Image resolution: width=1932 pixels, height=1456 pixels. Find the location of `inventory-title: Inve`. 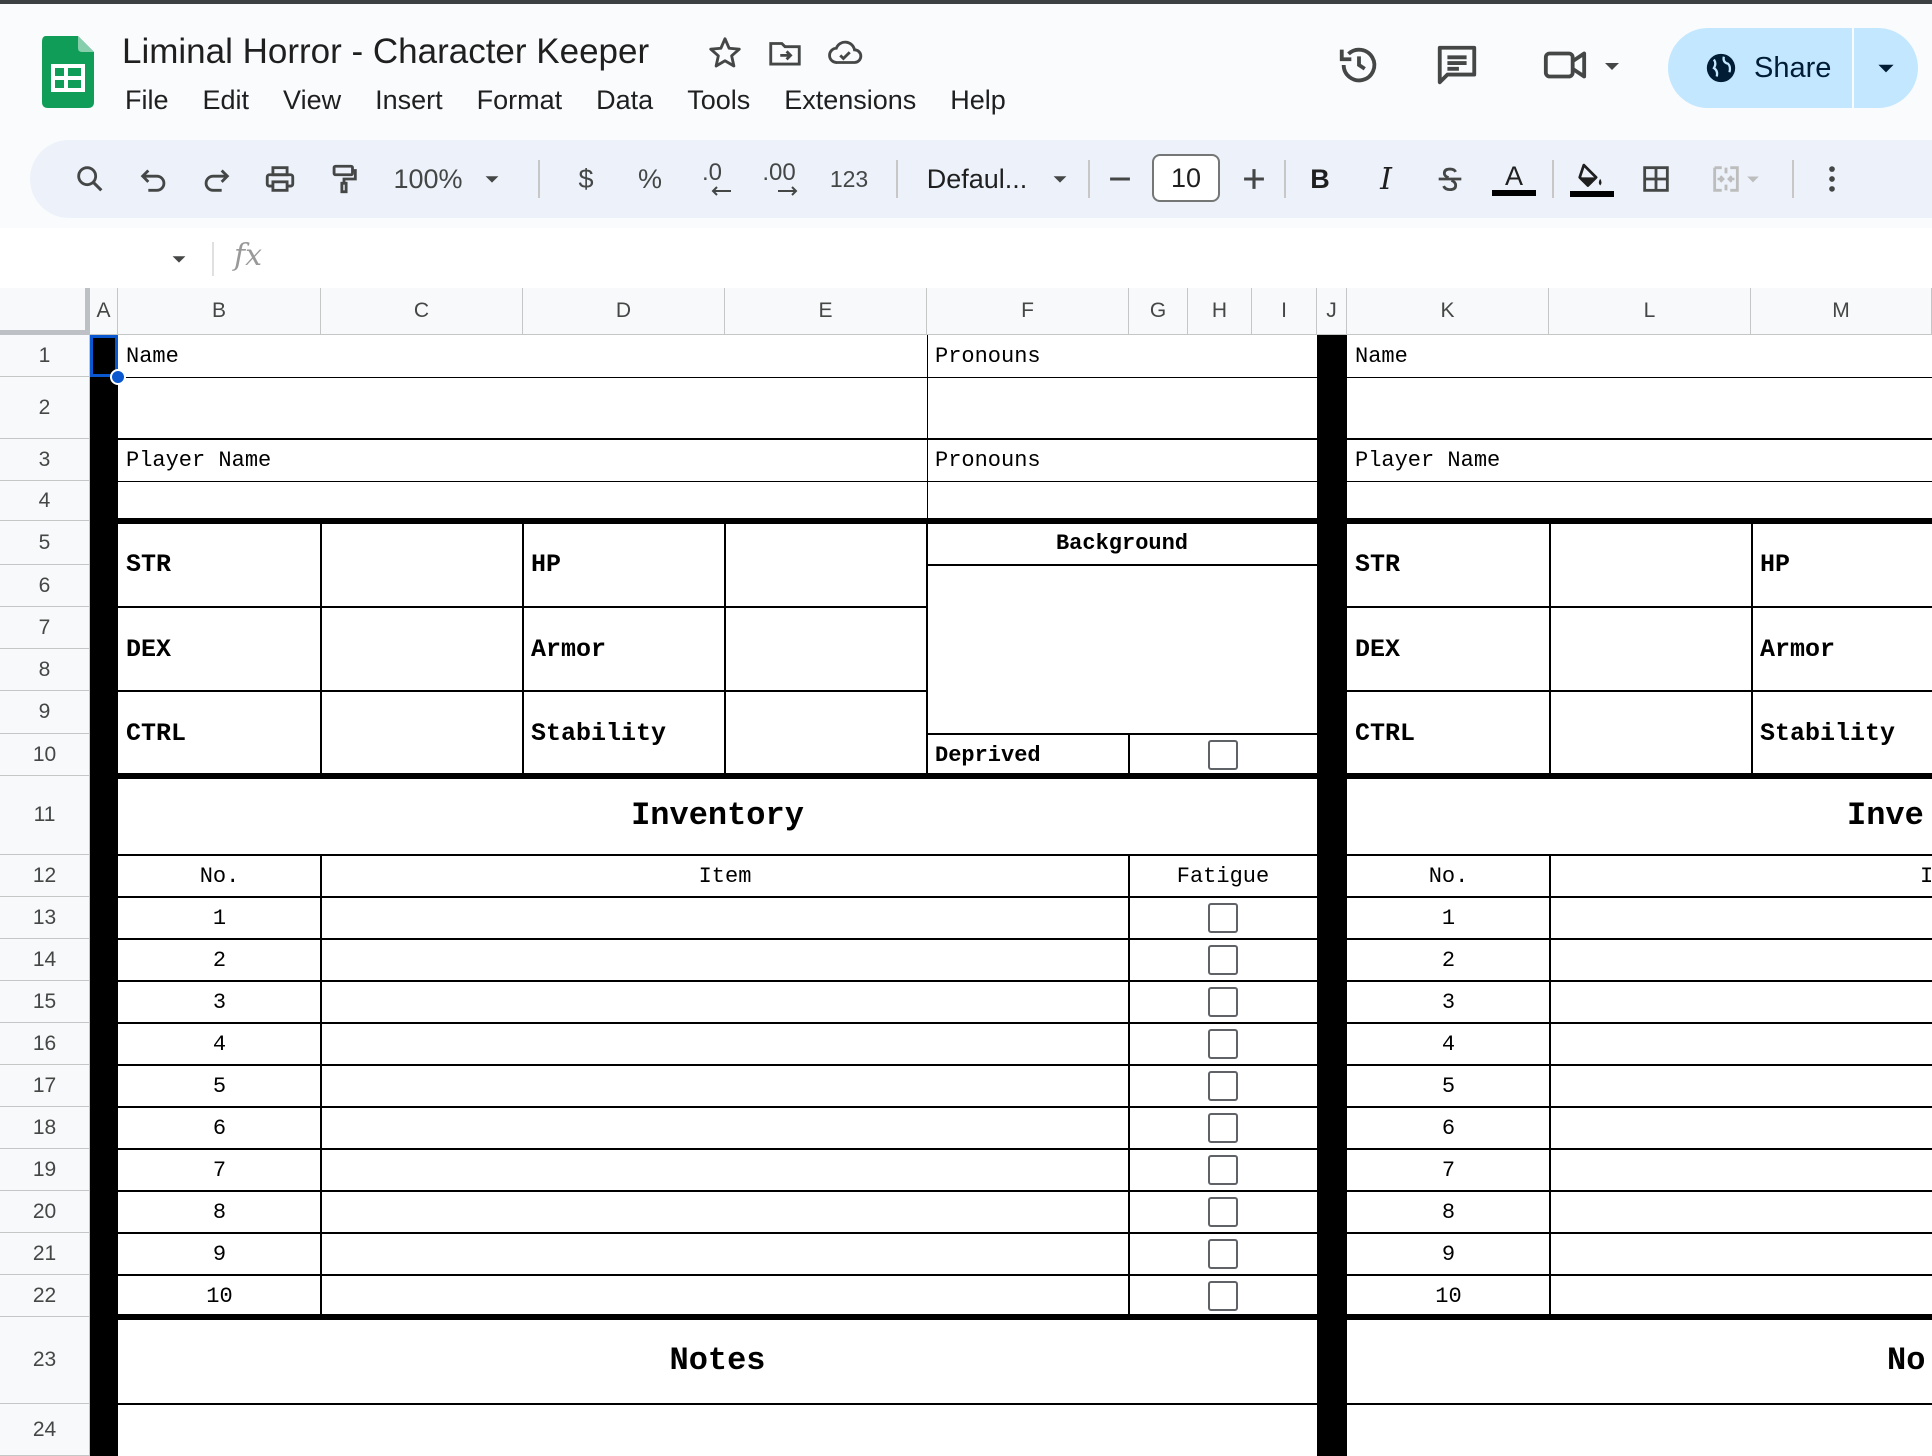

inventory-title: Inve is located at coordinates (1889, 815).